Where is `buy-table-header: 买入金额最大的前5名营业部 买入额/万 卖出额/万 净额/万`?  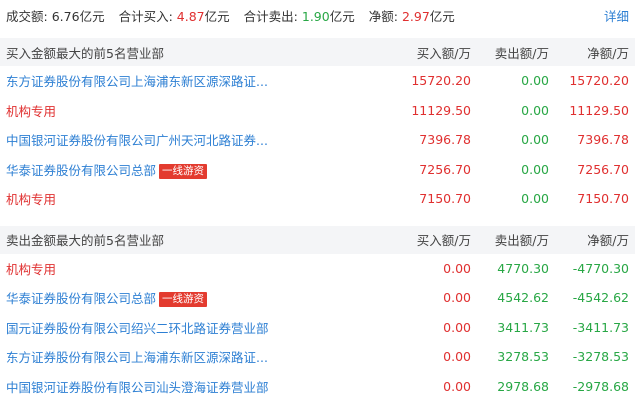 buy-table-header: 买入金额最大的前5名营业部 买入额/万 卖出额/万 净额/万 is located at coordinates (317, 52).